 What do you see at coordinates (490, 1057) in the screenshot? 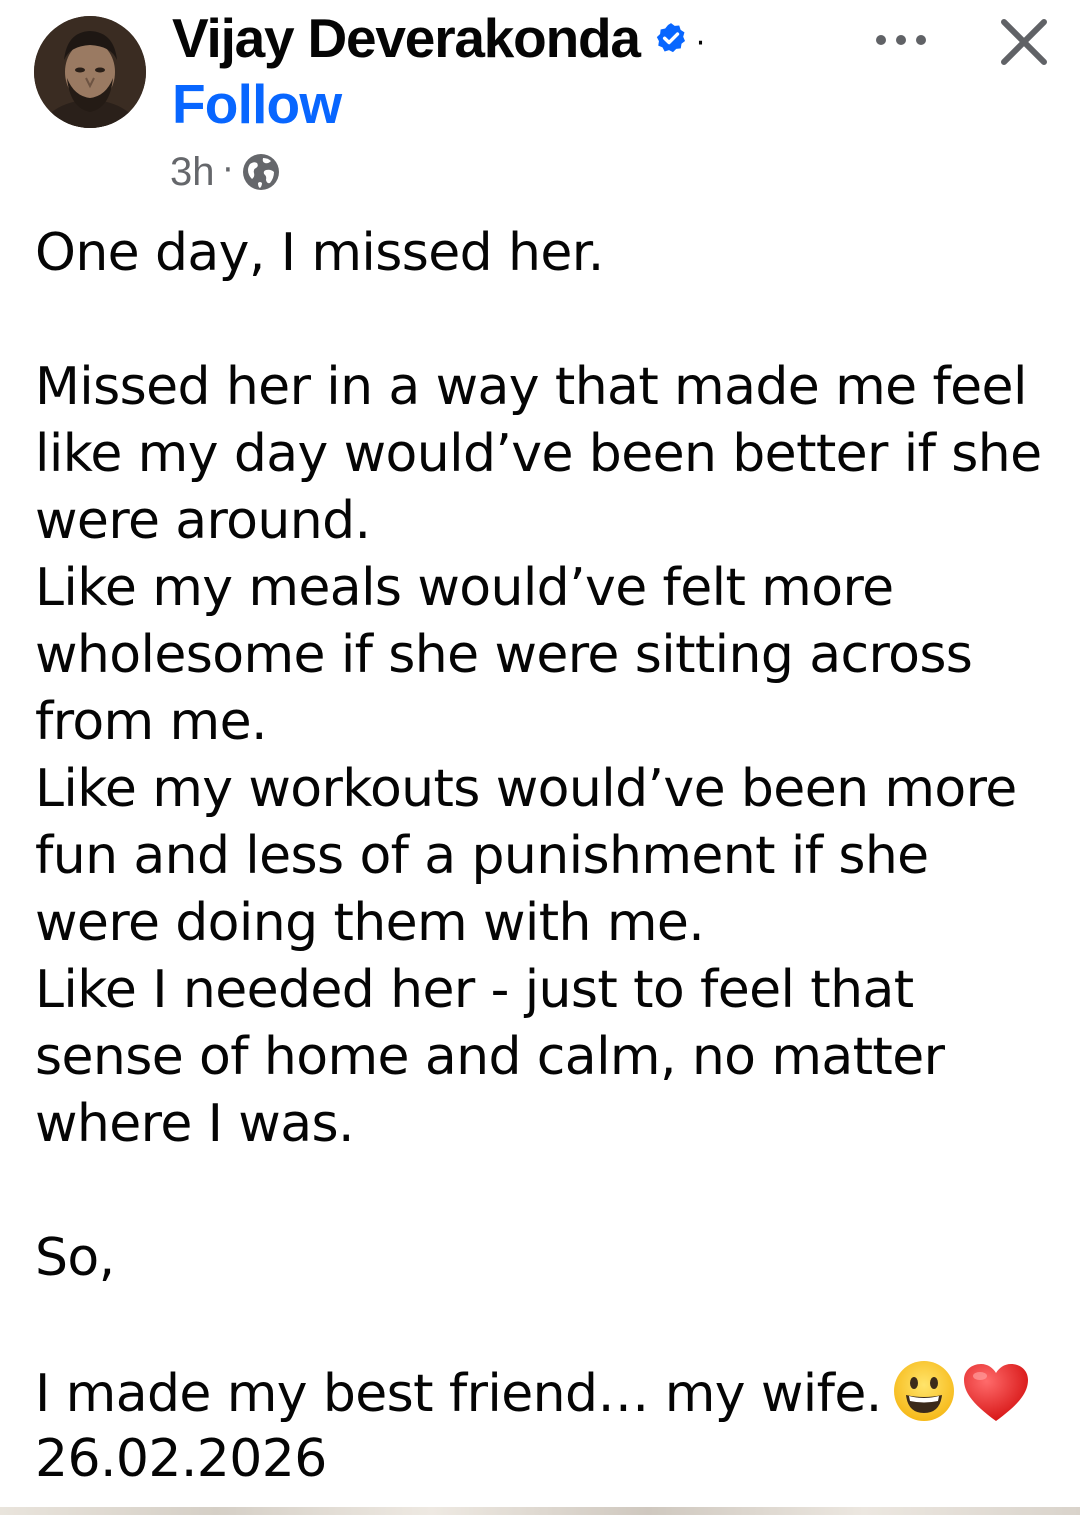
I see `post-line: sense of home and calm, no matter` at bounding box center [490, 1057].